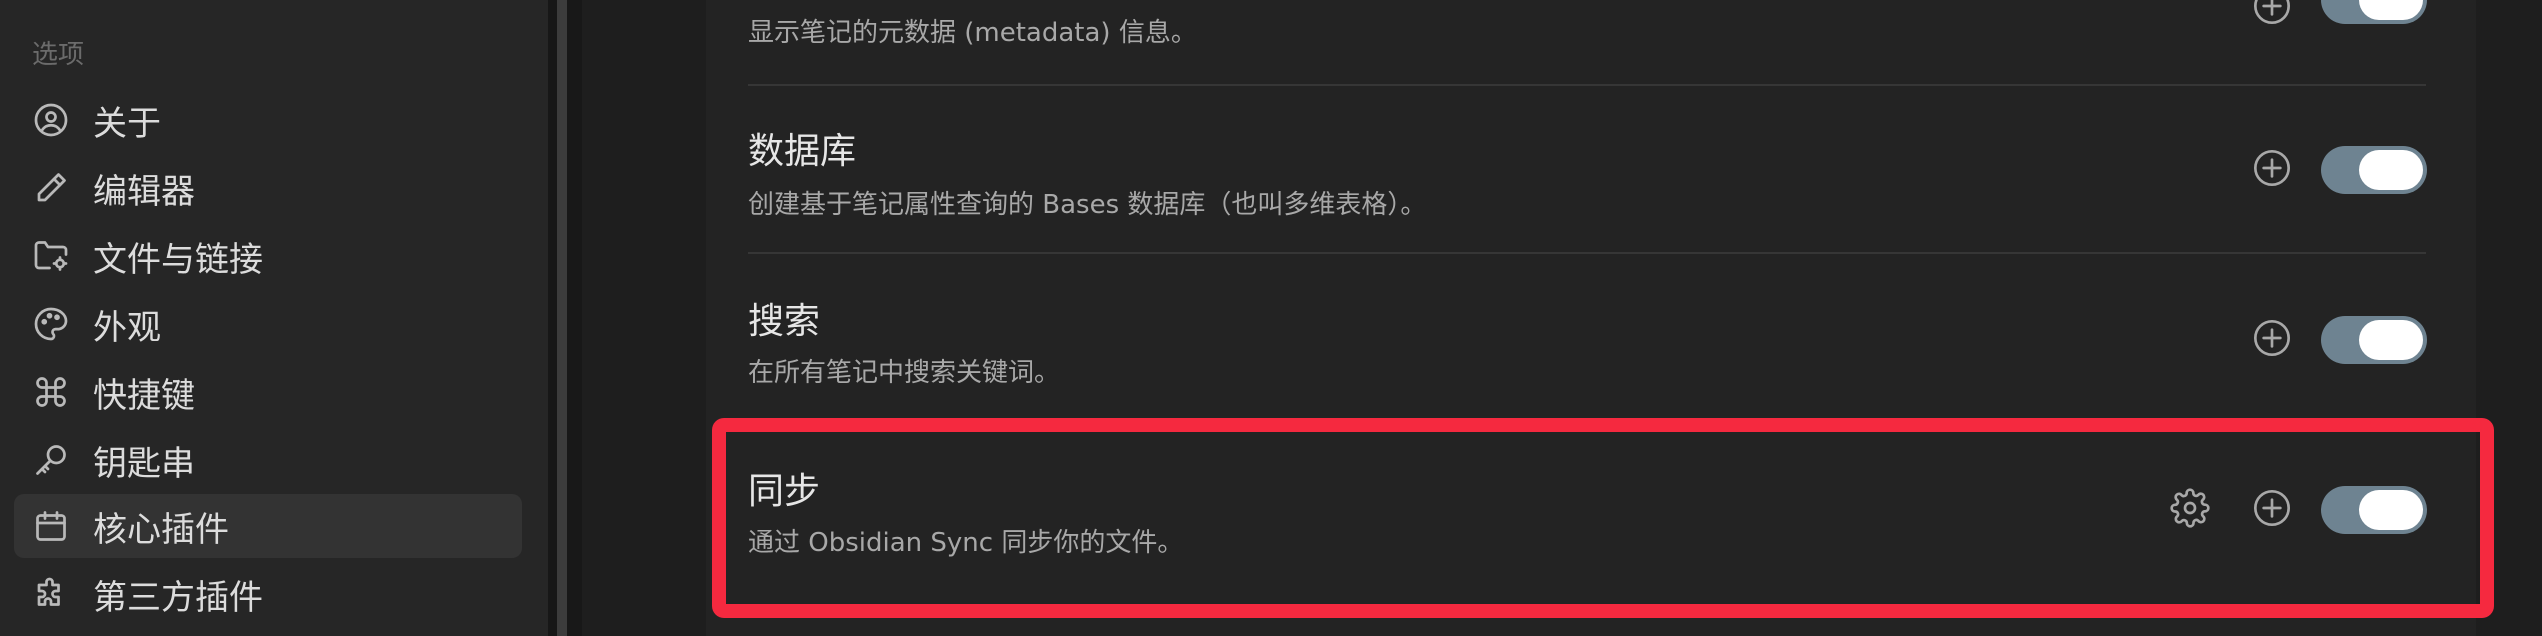  What do you see at coordinates (268, 526) in the screenshot?
I see `sidebar-item-core-plugins: 核心插件` at bounding box center [268, 526].